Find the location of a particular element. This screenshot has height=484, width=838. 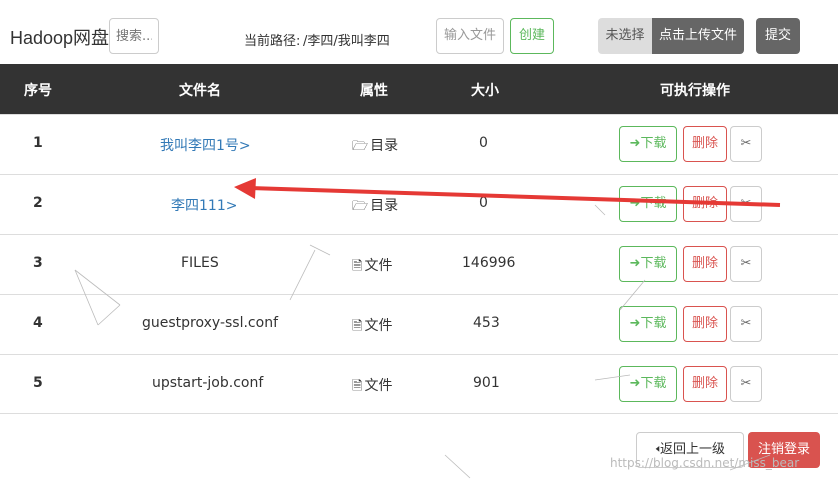

row-index: 4 is located at coordinates (38, 323).